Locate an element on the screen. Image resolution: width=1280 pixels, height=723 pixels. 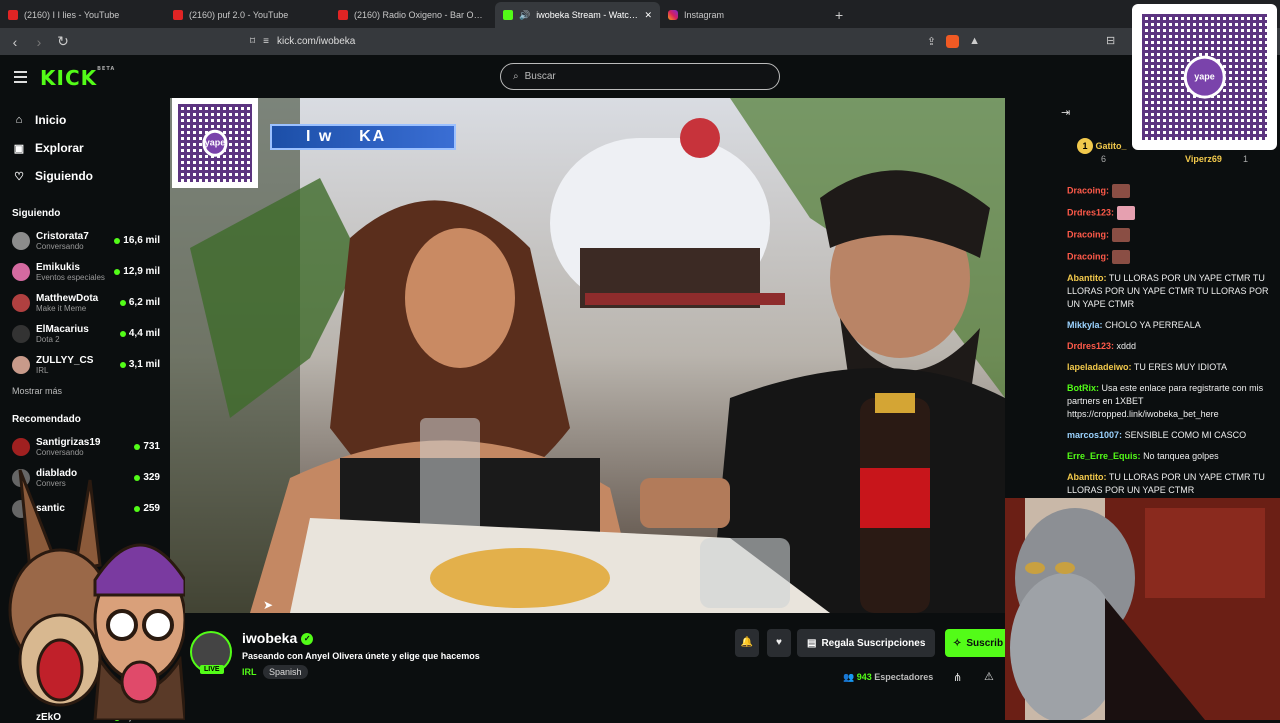
browser-tab-active: 🔊 iwobeka Stream - Watch Live ✕ is located at coordinates (577, 15).